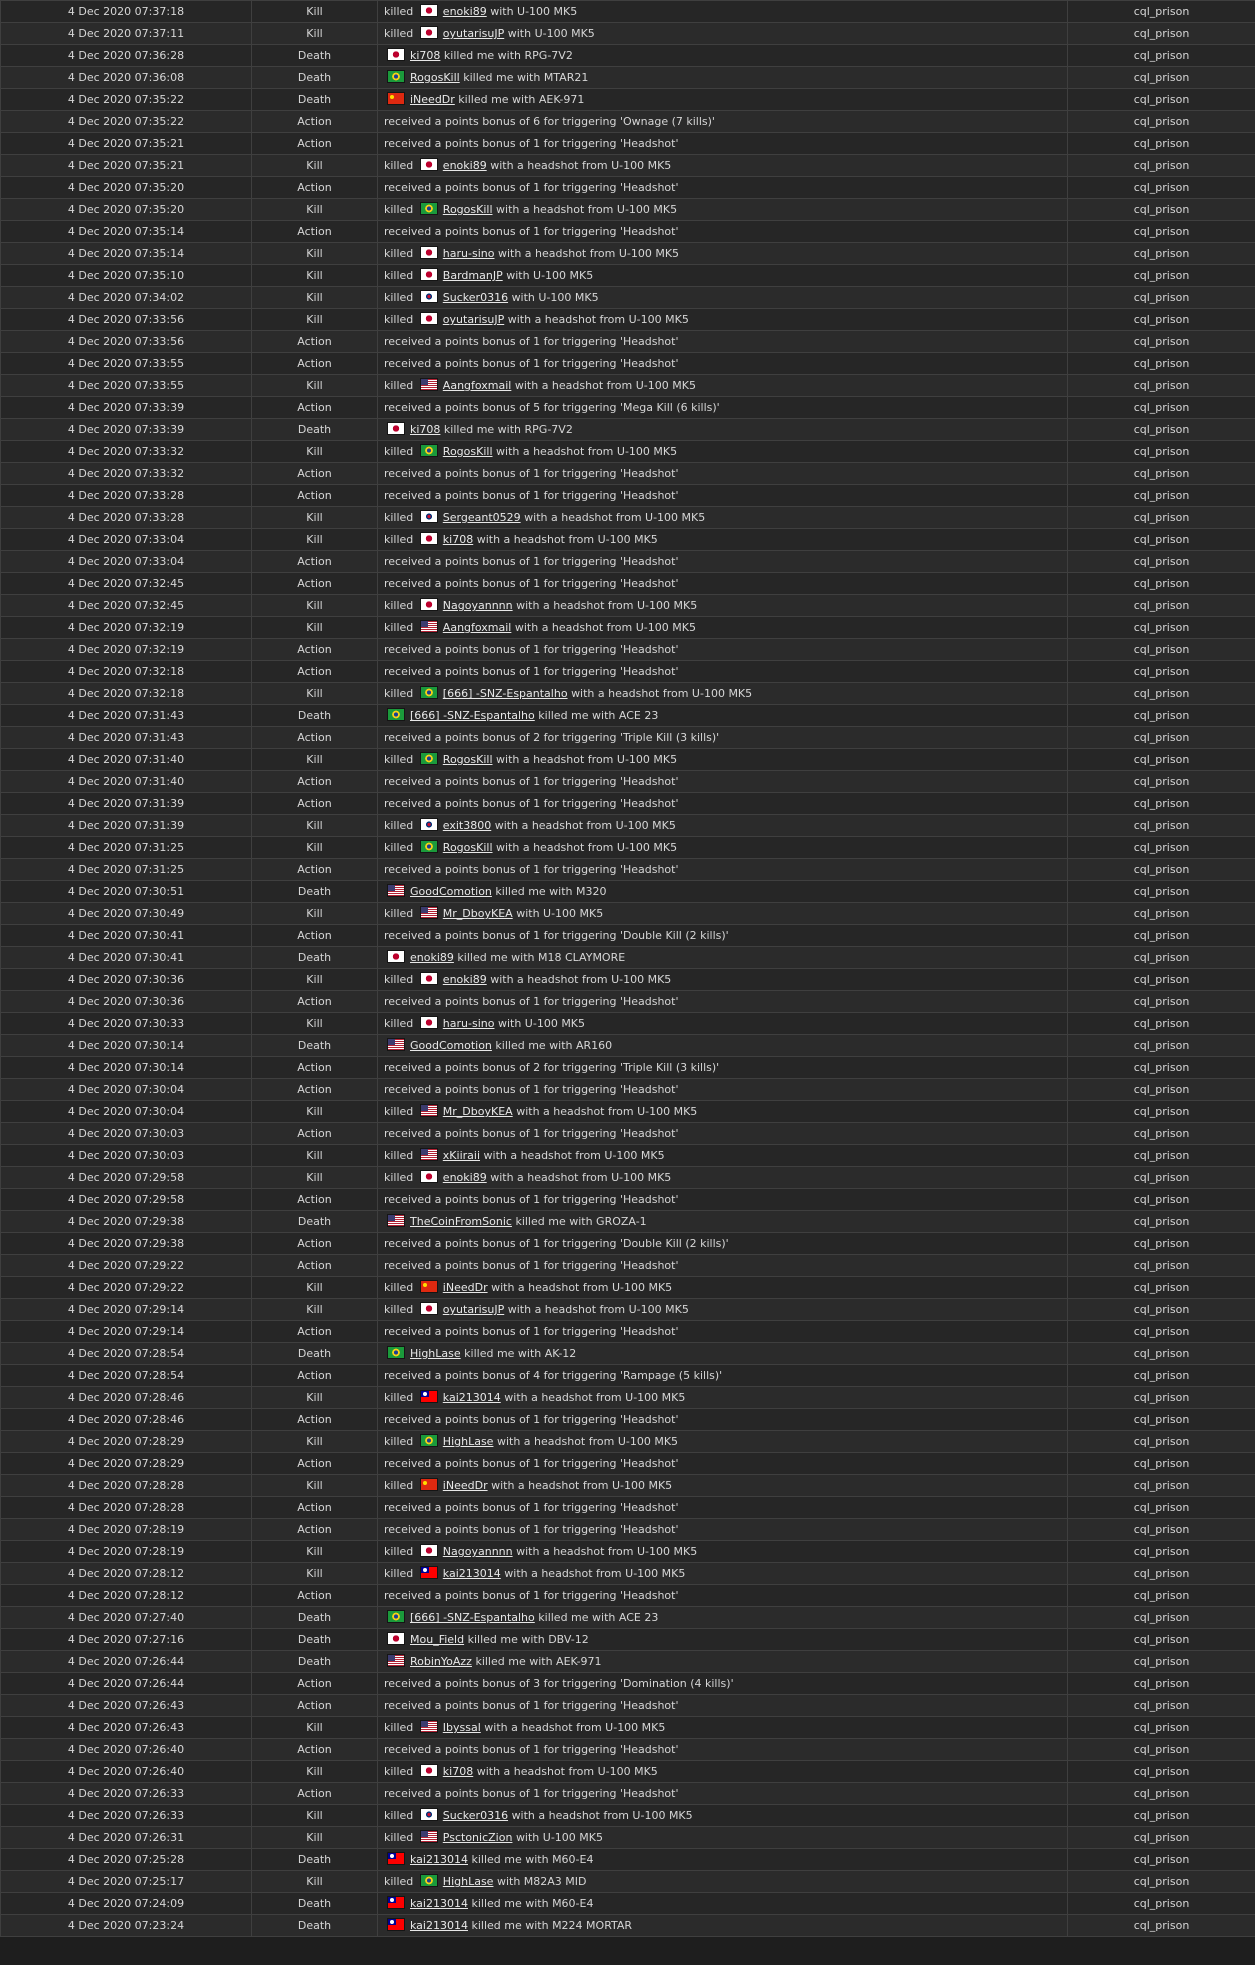 Image resolution: width=1255 pixels, height=1965 pixels. I want to click on event-description: iNeedDr killed me with AEK-971, so click(722, 99).